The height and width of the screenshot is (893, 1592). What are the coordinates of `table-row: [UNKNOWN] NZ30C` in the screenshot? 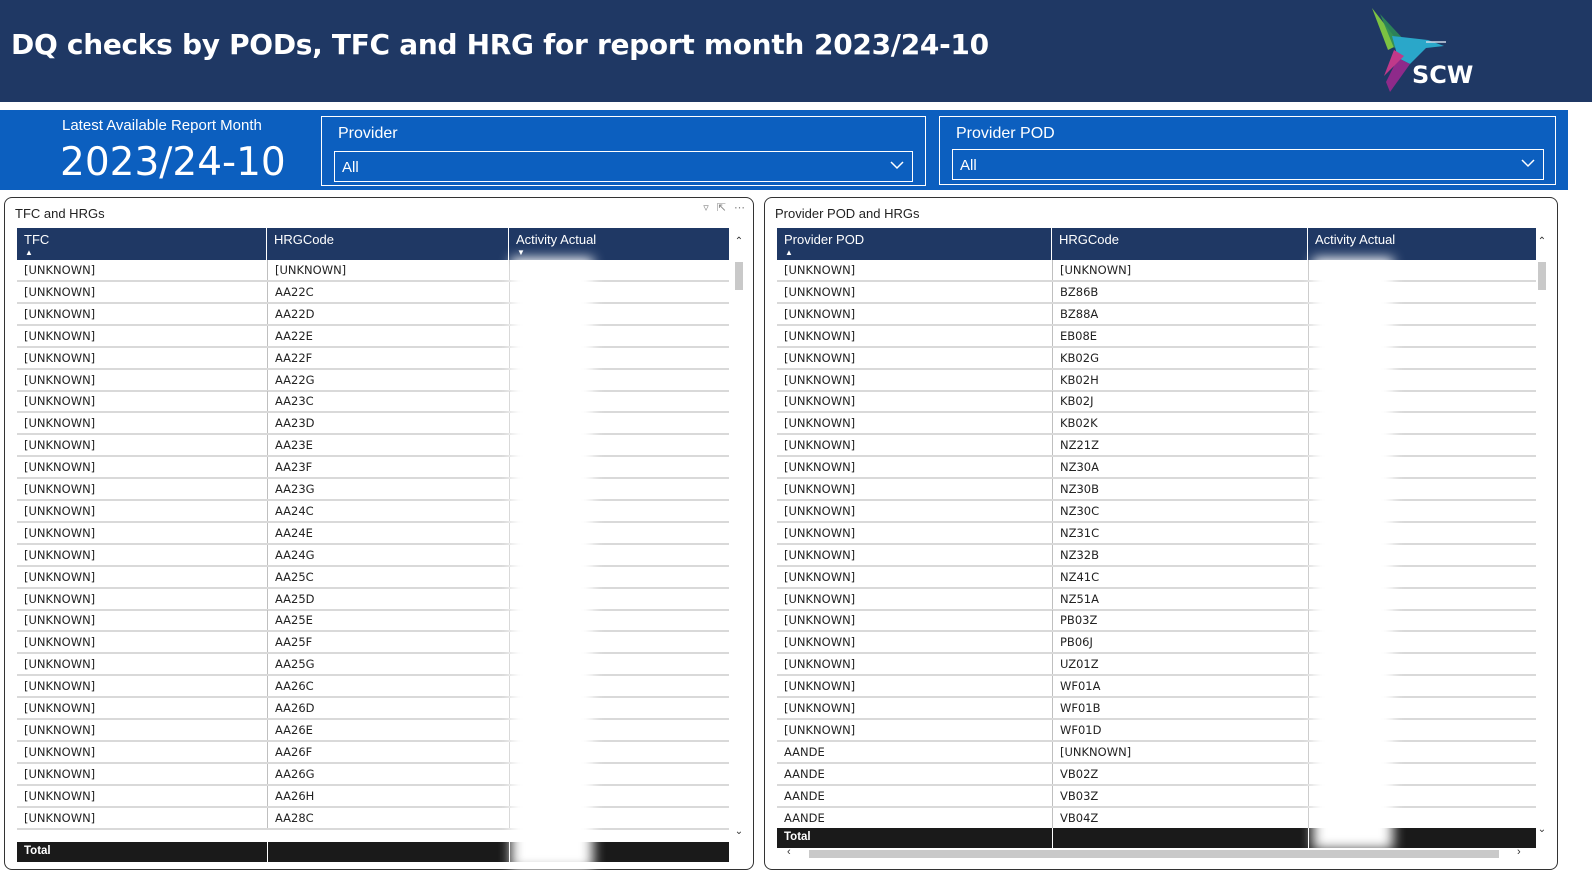 It's located at (1156, 512).